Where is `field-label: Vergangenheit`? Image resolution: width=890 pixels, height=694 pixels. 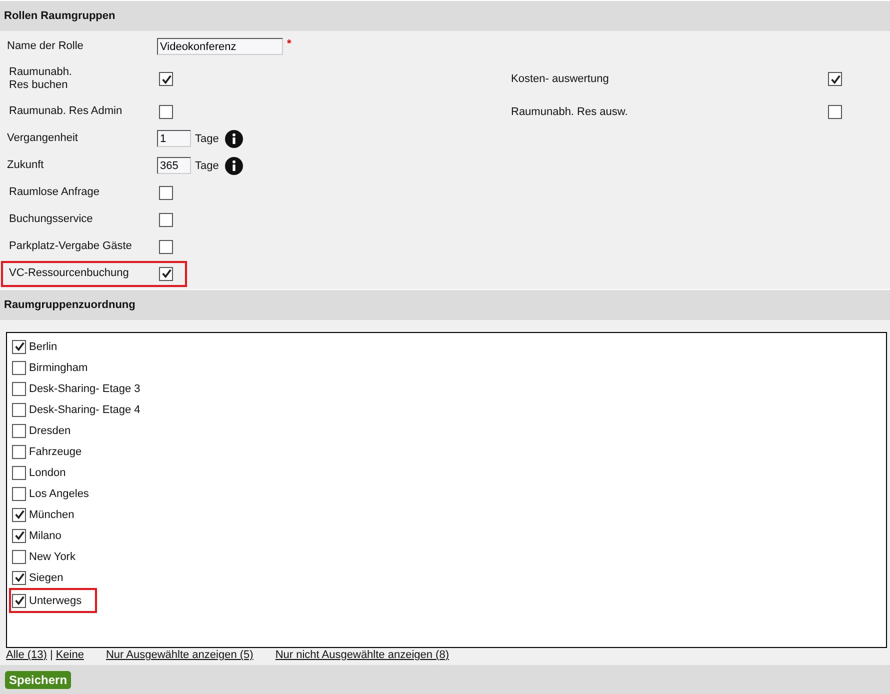 field-label: Vergangenheit is located at coordinates (42, 138).